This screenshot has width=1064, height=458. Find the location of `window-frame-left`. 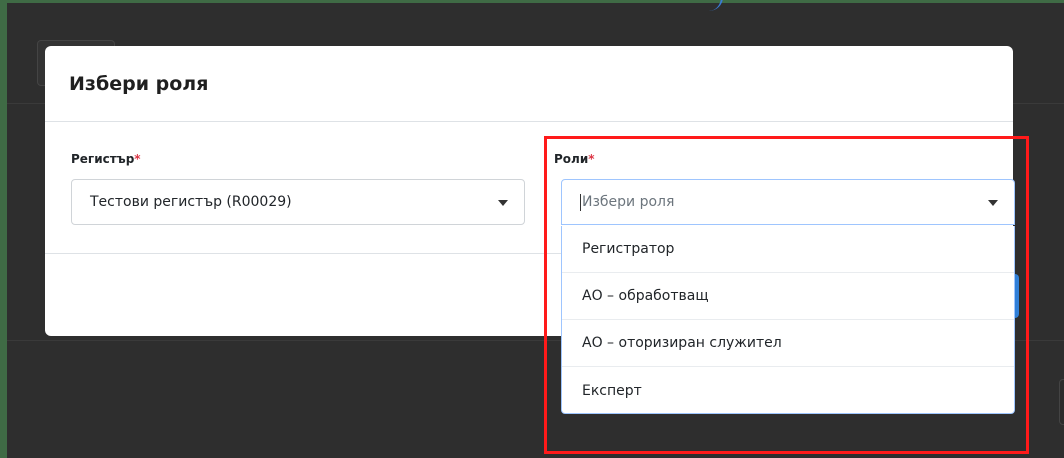

window-frame-left is located at coordinates (3, 229).